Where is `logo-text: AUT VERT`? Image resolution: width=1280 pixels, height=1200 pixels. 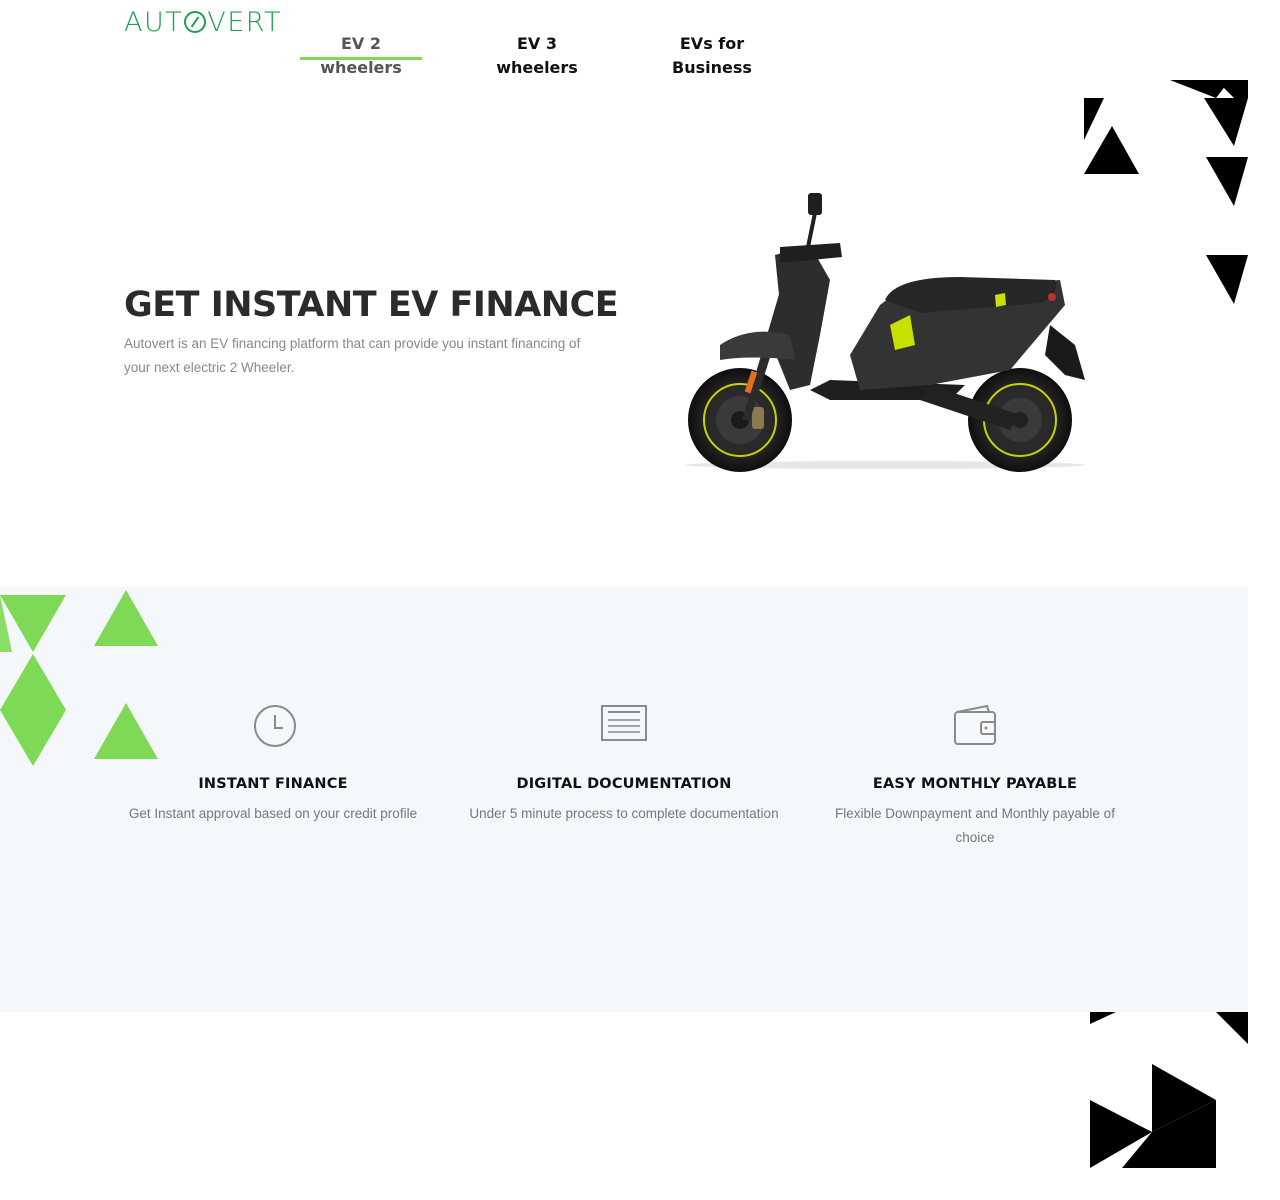
logo-text: AUT VERT is located at coordinates (203, 22).